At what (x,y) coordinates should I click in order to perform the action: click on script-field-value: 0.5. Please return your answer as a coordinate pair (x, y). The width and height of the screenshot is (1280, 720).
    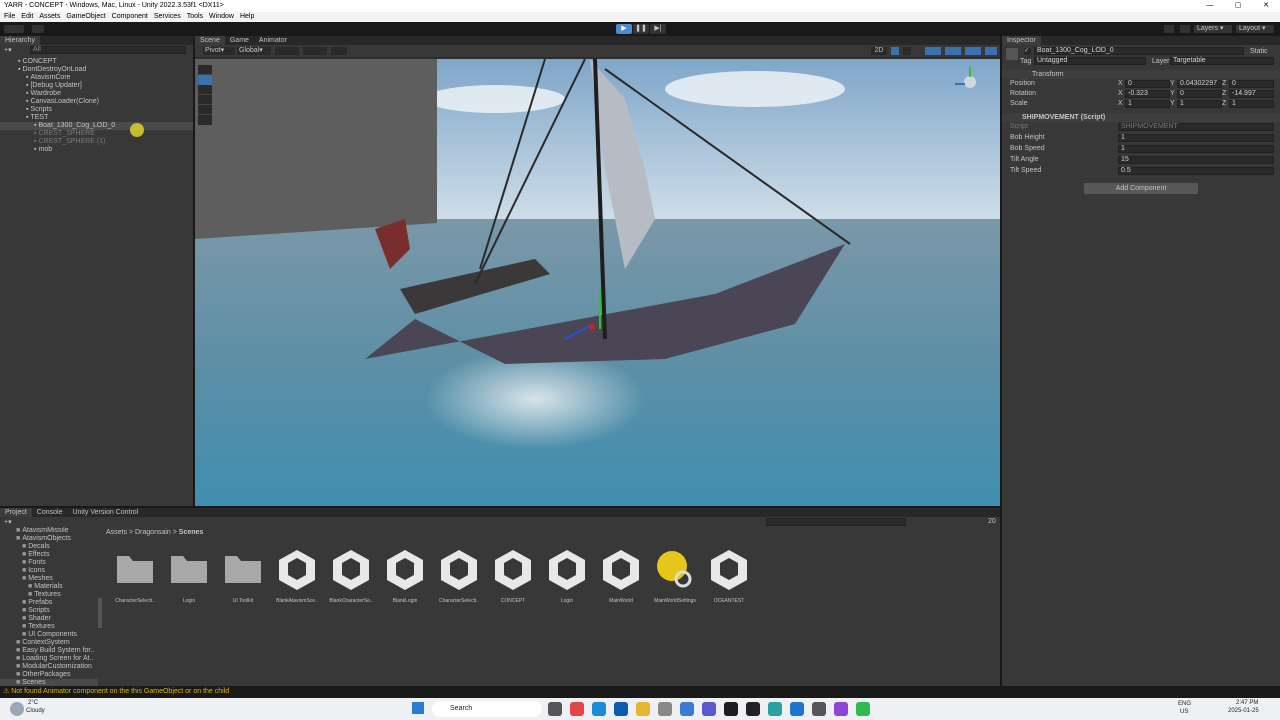
    Looking at the image, I should click on (1196, 171).